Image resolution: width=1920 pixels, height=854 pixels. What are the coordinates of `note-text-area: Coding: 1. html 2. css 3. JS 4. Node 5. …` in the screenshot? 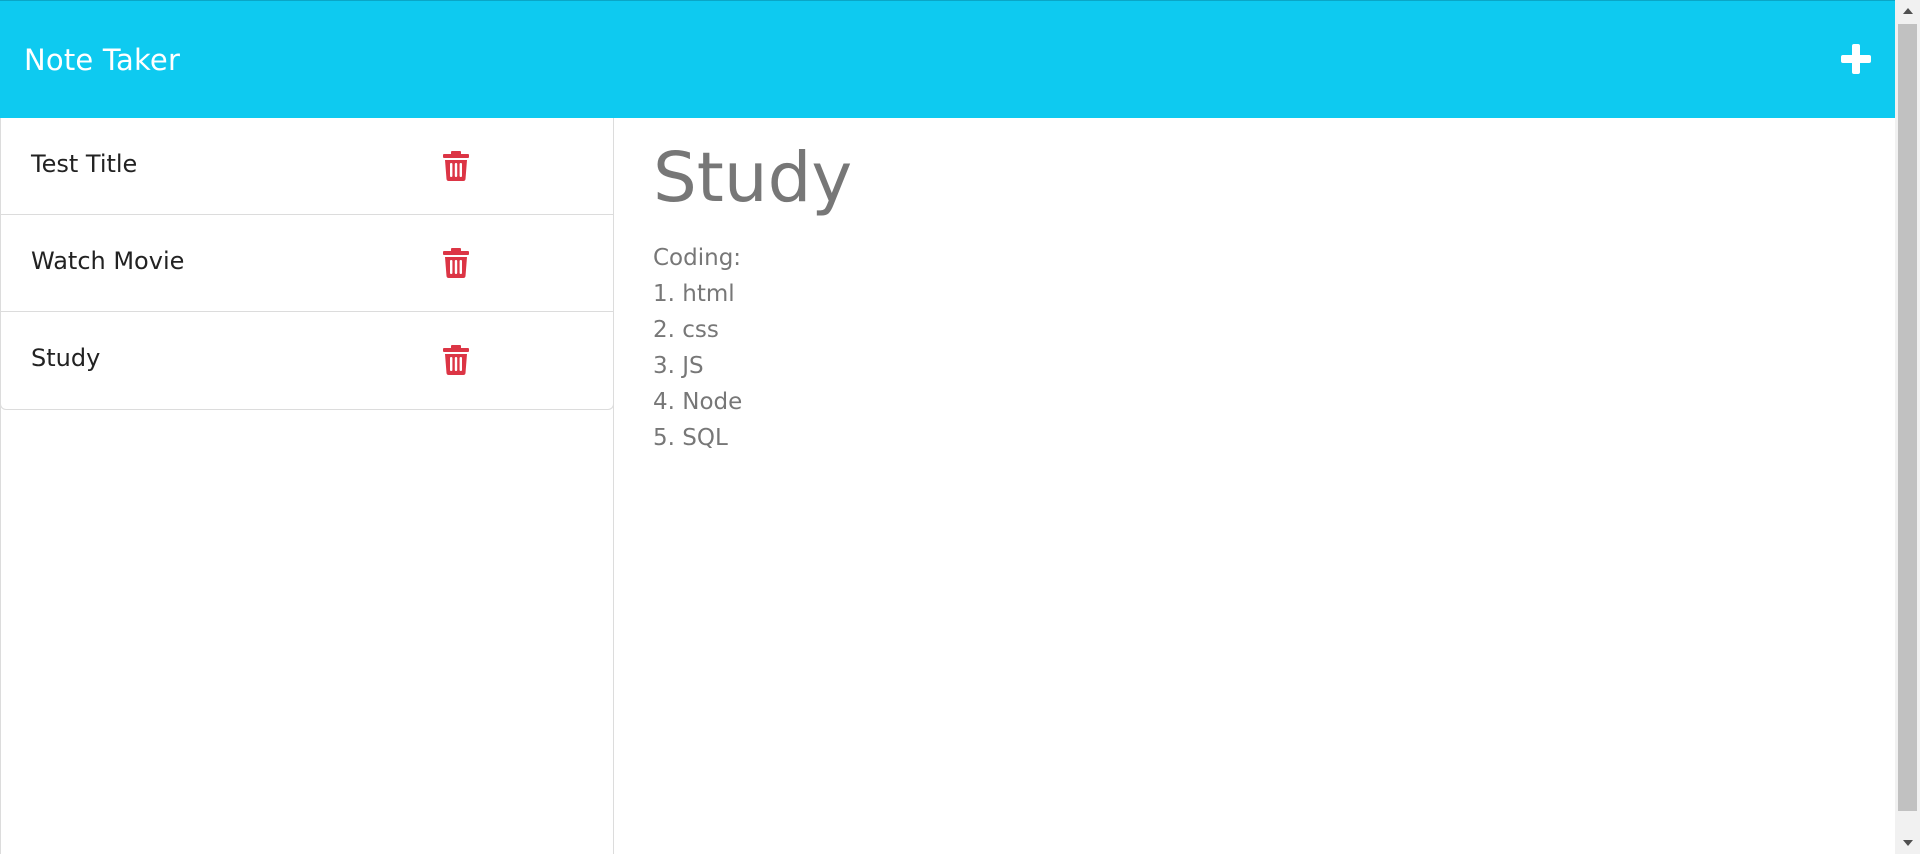 It's located at (697, 348).